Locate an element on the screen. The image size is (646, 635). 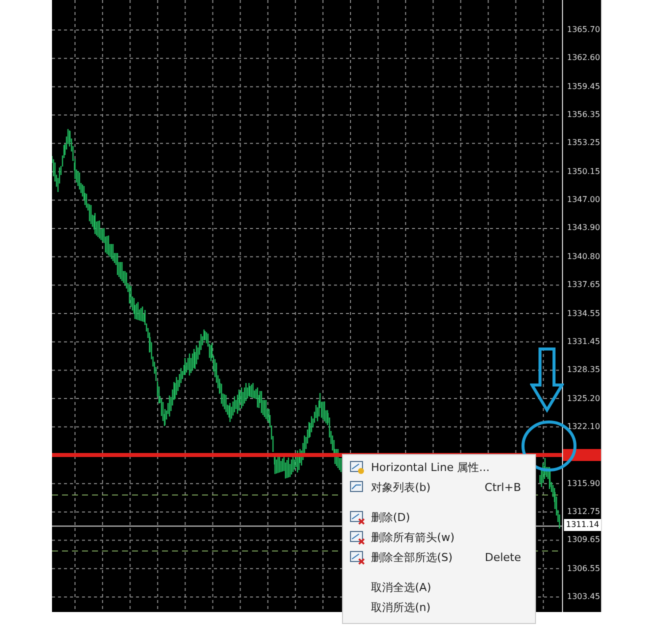
price-label: 1362.60 is located at coordinates (583, 58).